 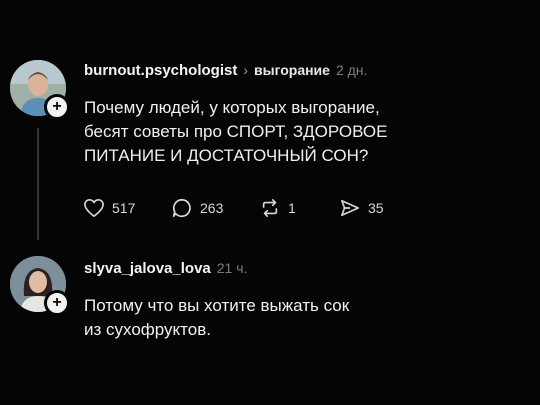 I want to click on repost-button: 1, so click(x=299, y=208).